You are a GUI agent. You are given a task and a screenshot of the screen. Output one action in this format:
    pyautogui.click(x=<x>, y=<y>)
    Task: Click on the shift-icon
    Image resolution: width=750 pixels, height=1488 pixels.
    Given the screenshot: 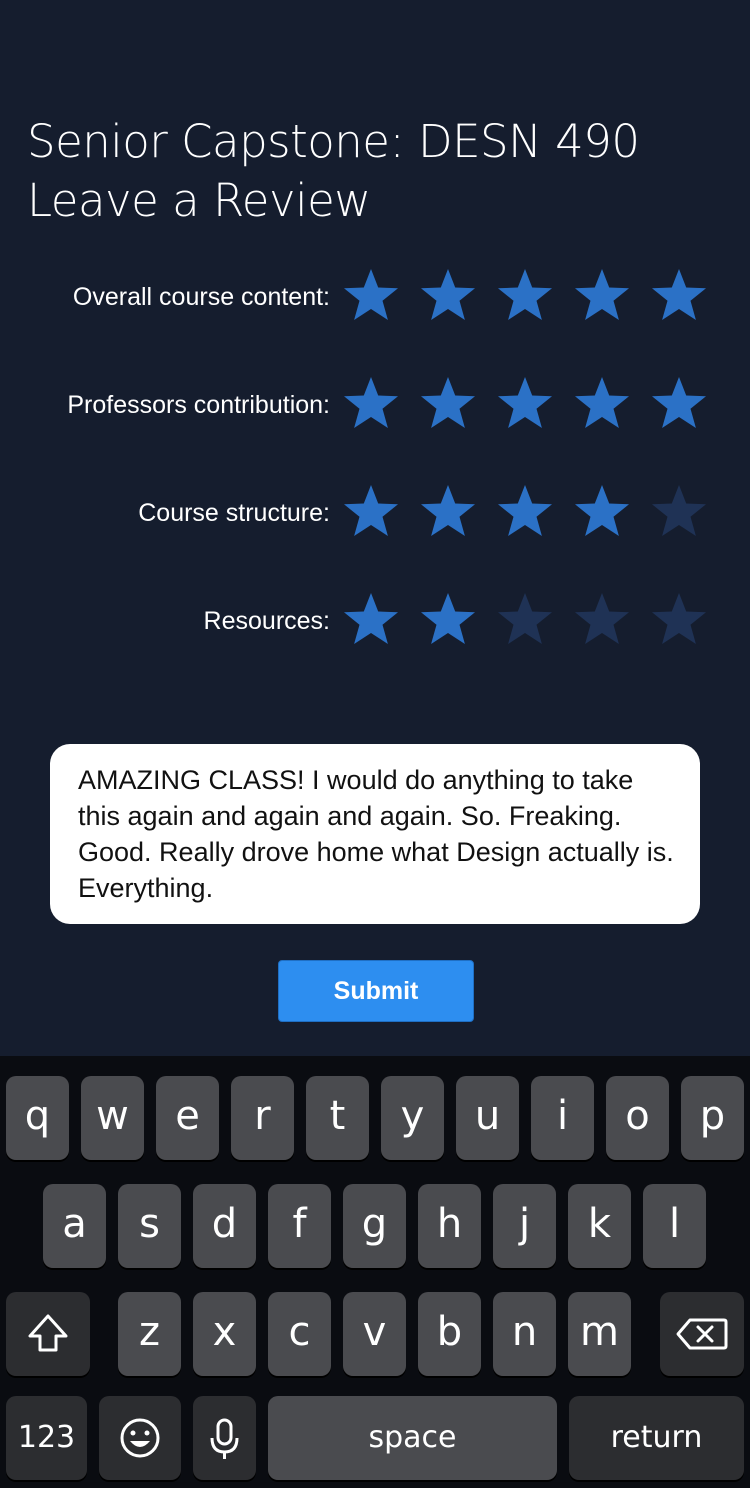 What is the action you would take?
    pyautogui.click(x=48, y=1333)
    